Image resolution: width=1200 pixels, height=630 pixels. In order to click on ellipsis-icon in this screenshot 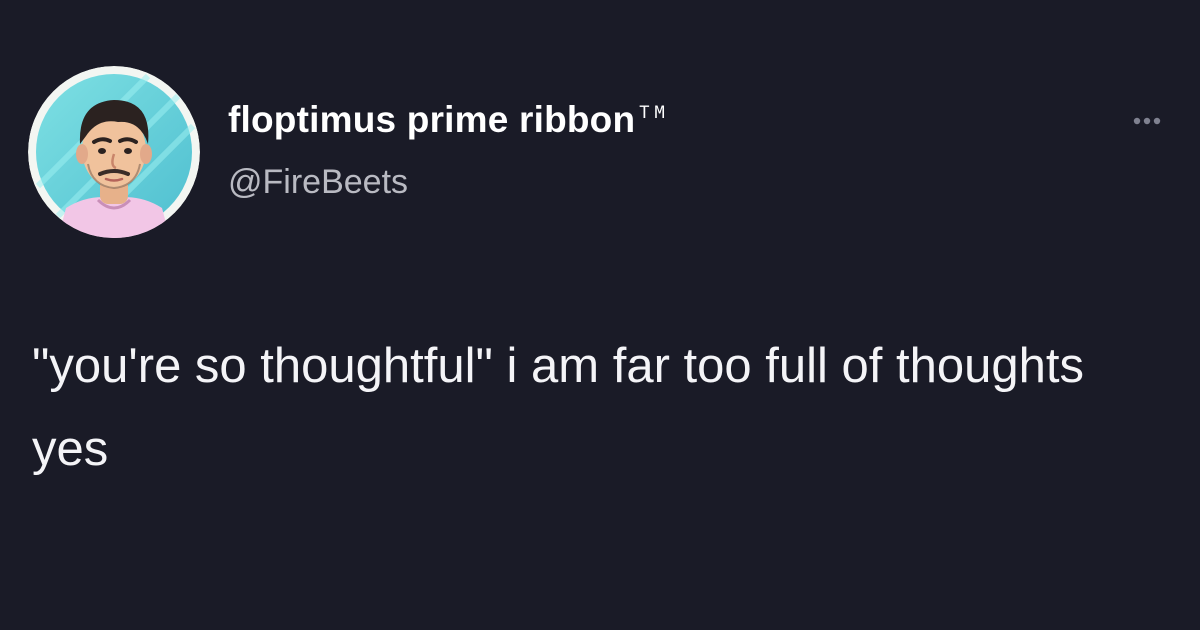, I will do `click(1147, 121)`.